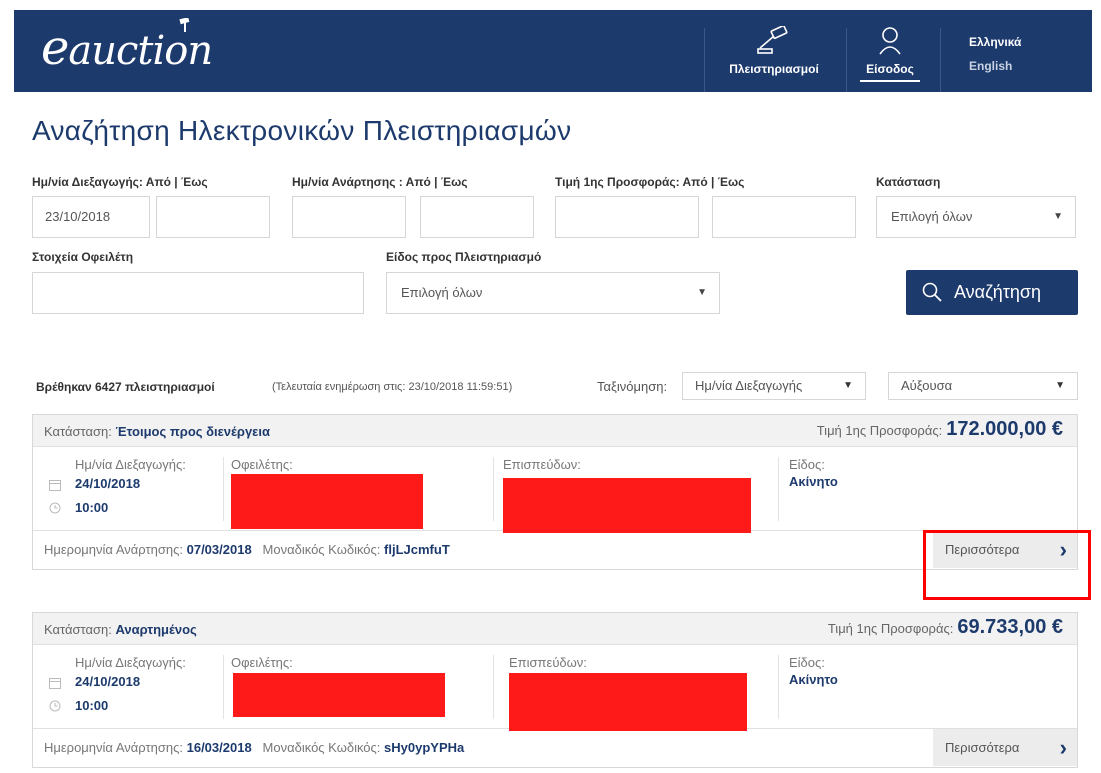 Image resolution: width=1101 pixels, height=773 pixels. Describe the element at coordinates (627, 217) in the screenshot. I see `price-from-input` at that location.